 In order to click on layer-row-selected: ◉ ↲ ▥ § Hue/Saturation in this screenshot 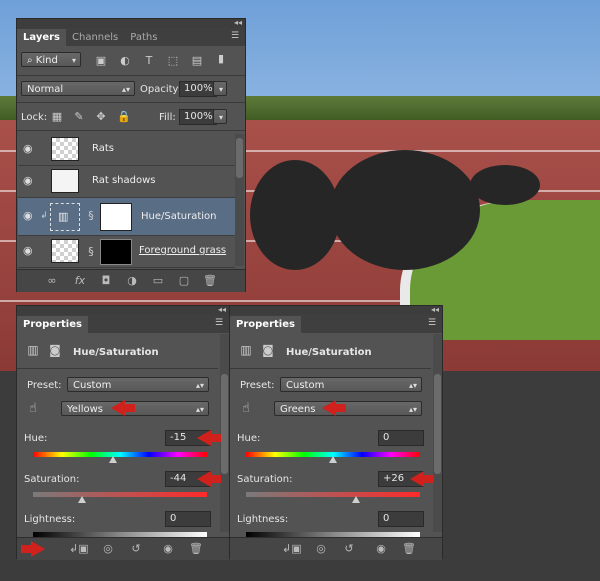, I will do `click(126, 217)`.